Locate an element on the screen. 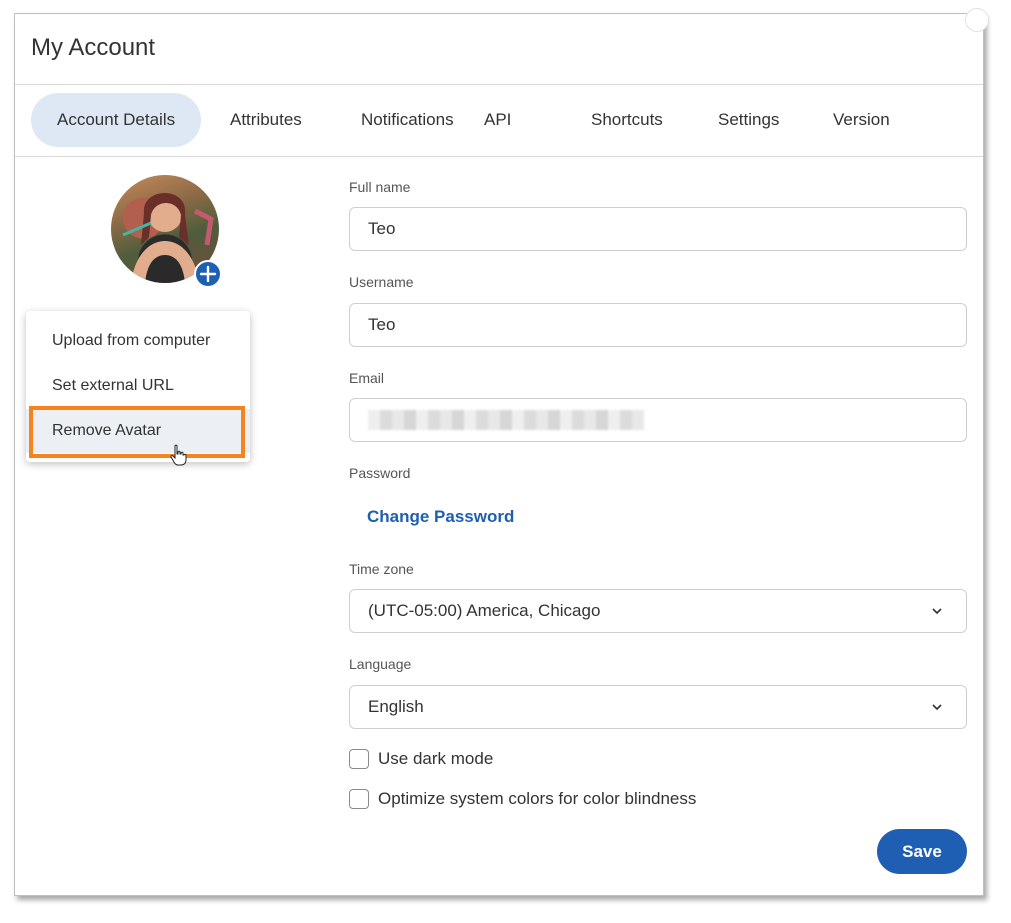 This screenshot has height=923, width=1011. time-zone-label: Time zone is located at coordinates (381, 569).